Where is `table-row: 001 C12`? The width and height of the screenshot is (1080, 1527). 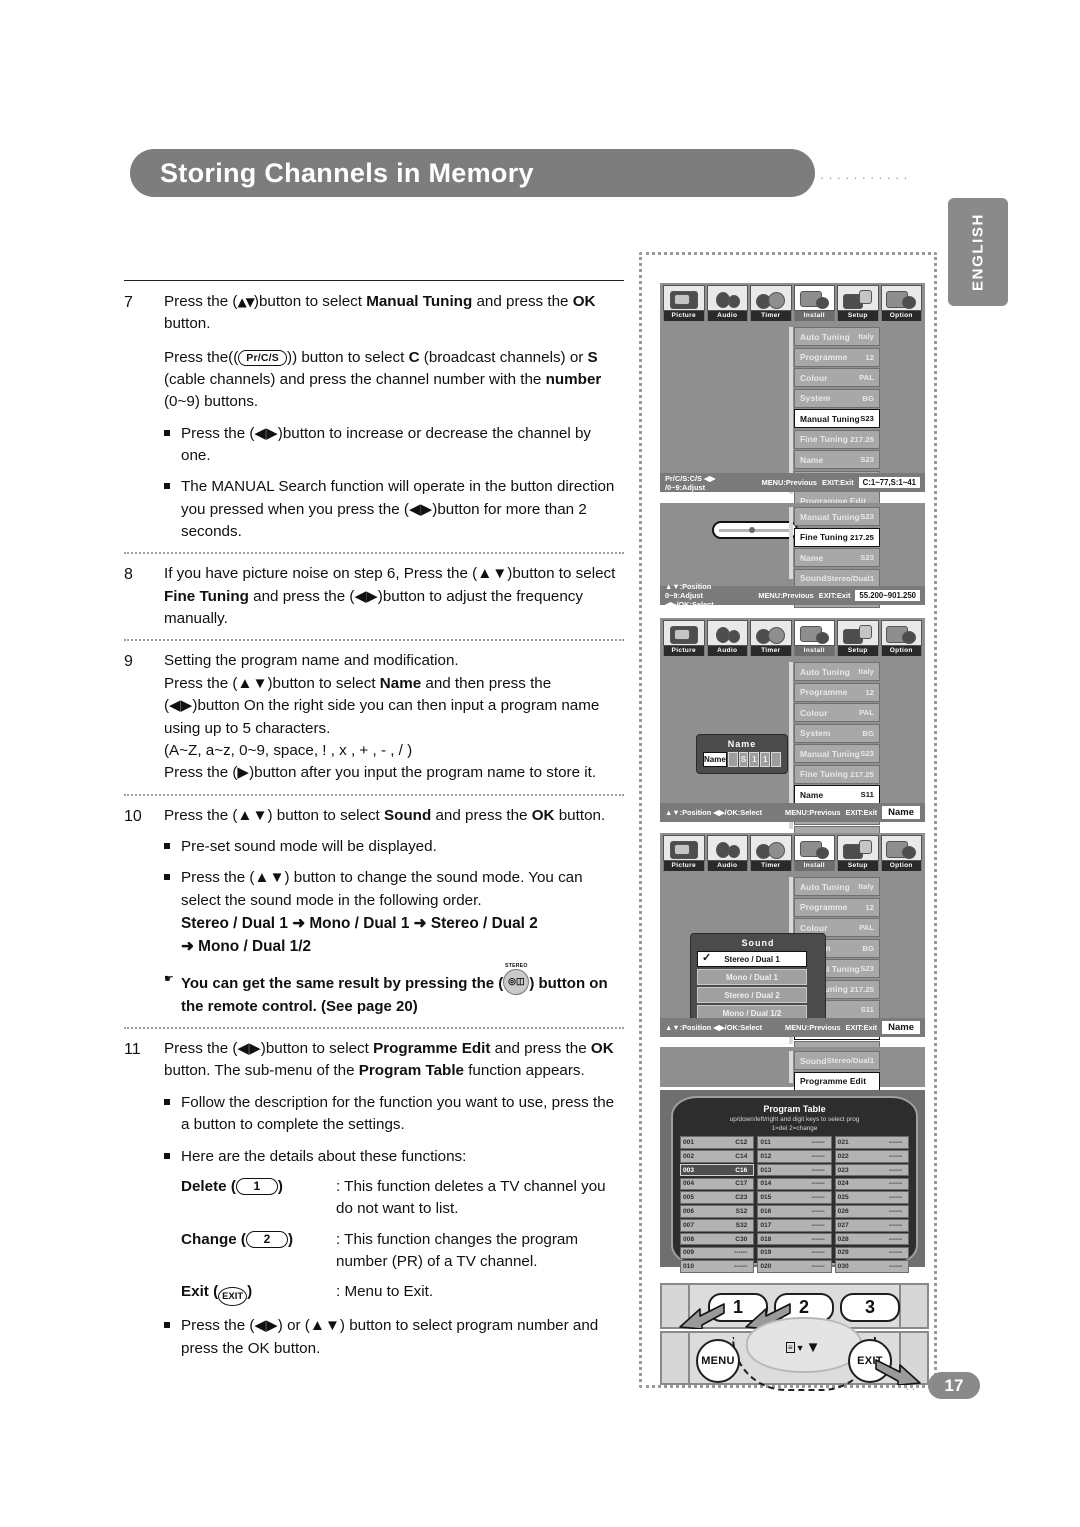 table-row: 001 C12 is located at coordinates (717, 1142).